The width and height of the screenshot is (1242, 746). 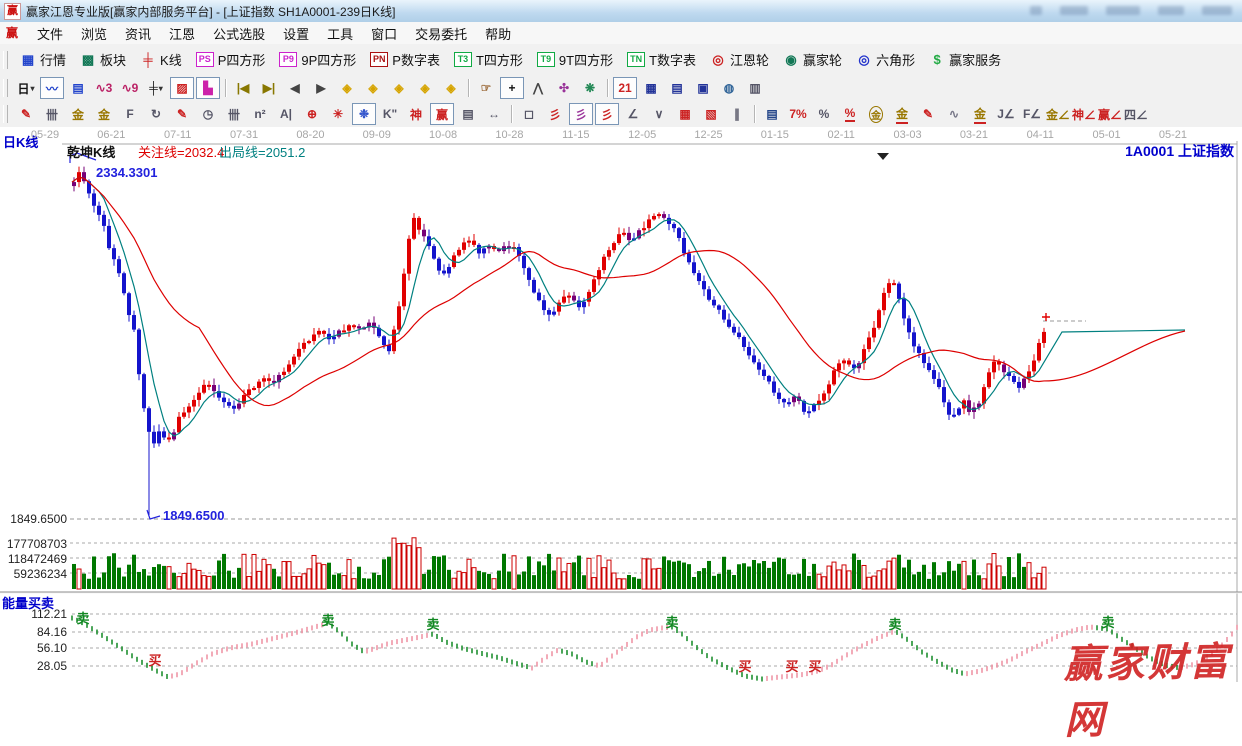 I want to click on feature-9p-square: P9 9P四方形, so click(x=317, y=59).